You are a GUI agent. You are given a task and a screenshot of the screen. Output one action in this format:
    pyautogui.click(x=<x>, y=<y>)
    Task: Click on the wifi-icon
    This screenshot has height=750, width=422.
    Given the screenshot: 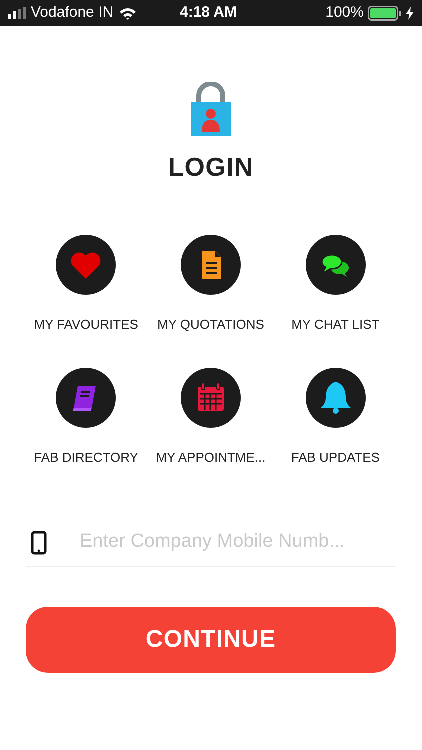 What is the action you would take?
    pyautogui.click(x=127, y=13)
    